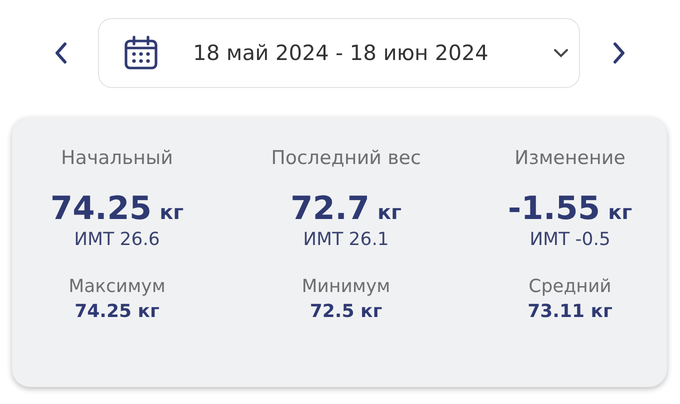 This screenshot has height=404, width=680. I want to click on stat-value: 74.25 кг, so click(117, 311).